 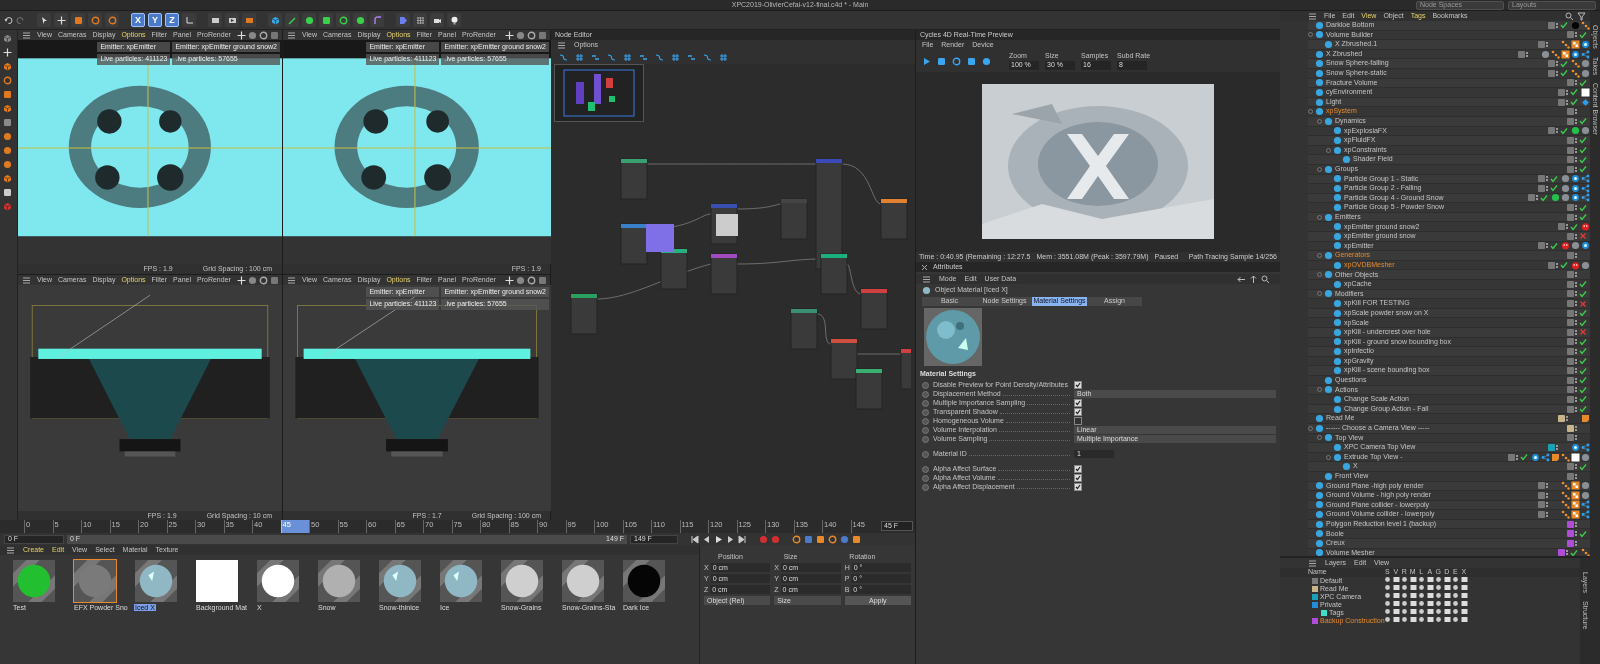 I want to click on axis-button: Z, so click(x=172, y=20).